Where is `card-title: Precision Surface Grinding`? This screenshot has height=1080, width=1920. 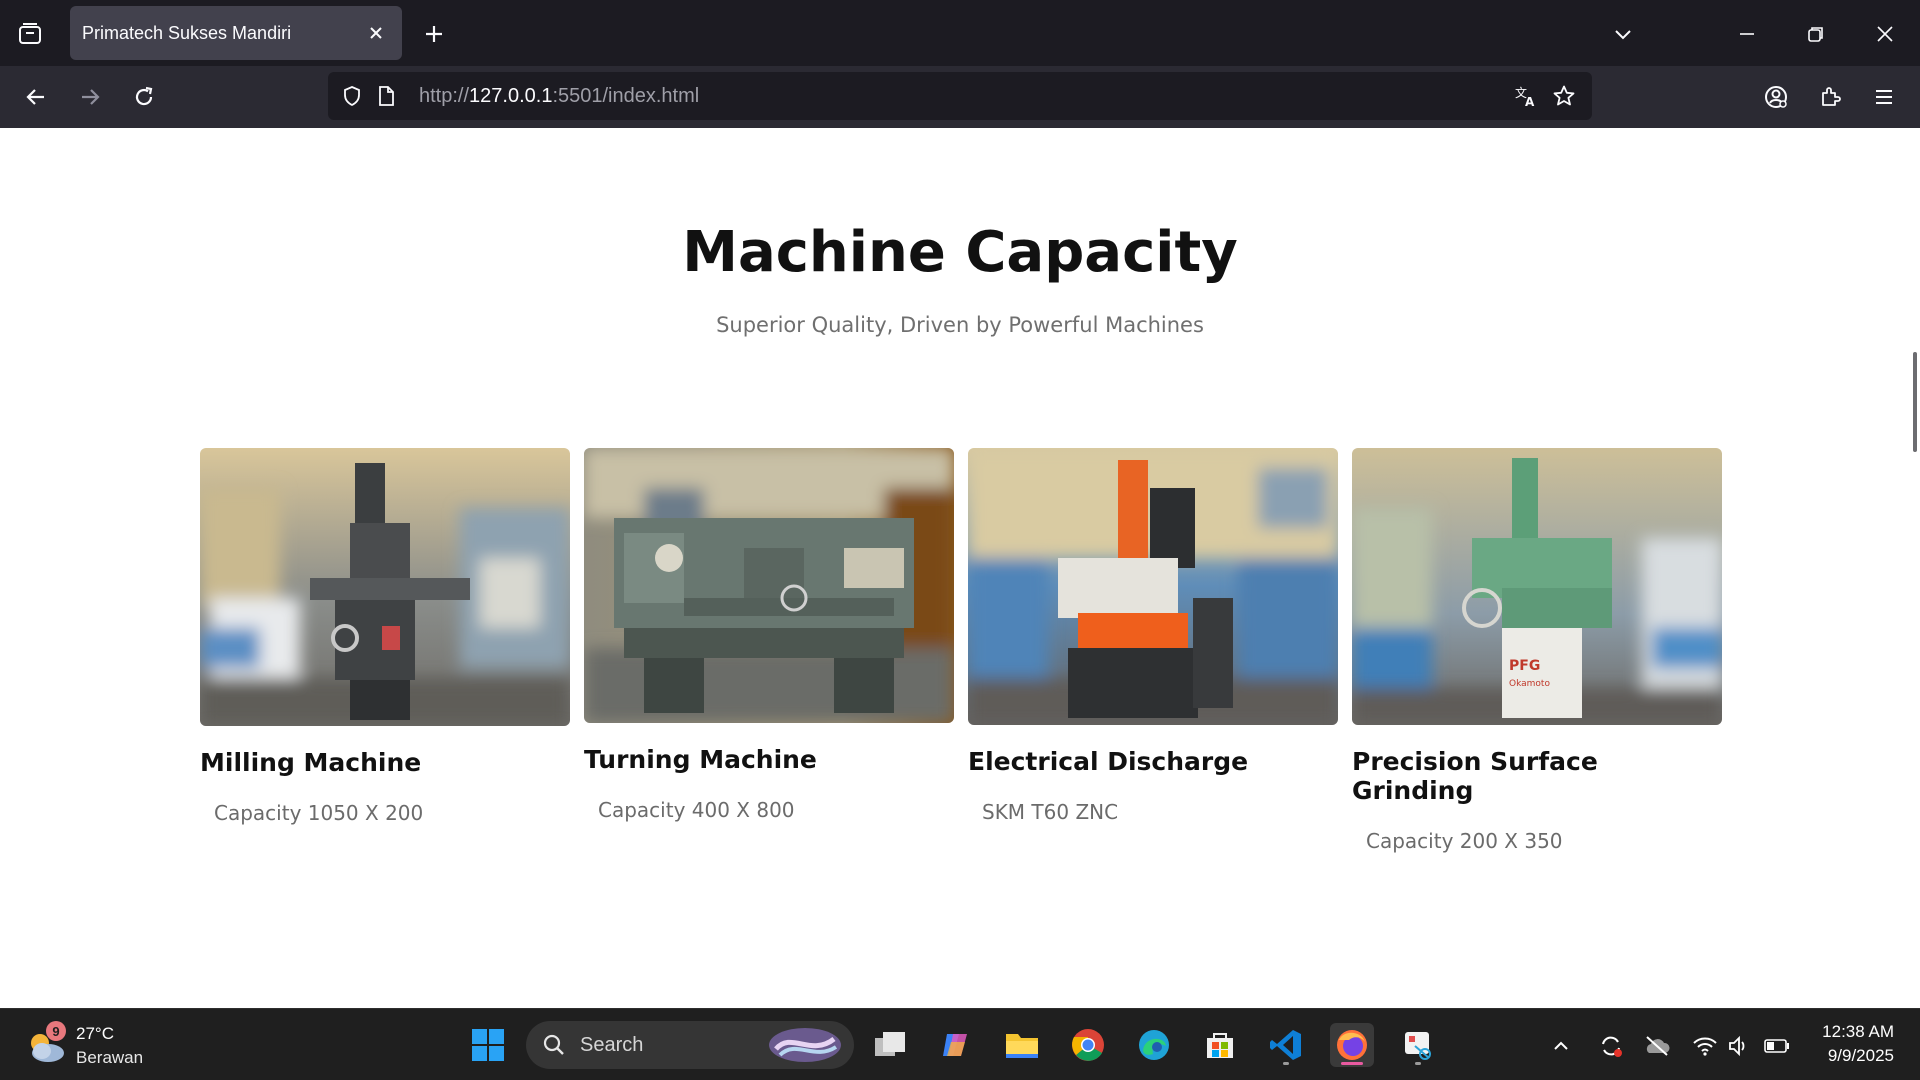 card-title: Precision Surface Grinding is located at coordinates (1475, 776).